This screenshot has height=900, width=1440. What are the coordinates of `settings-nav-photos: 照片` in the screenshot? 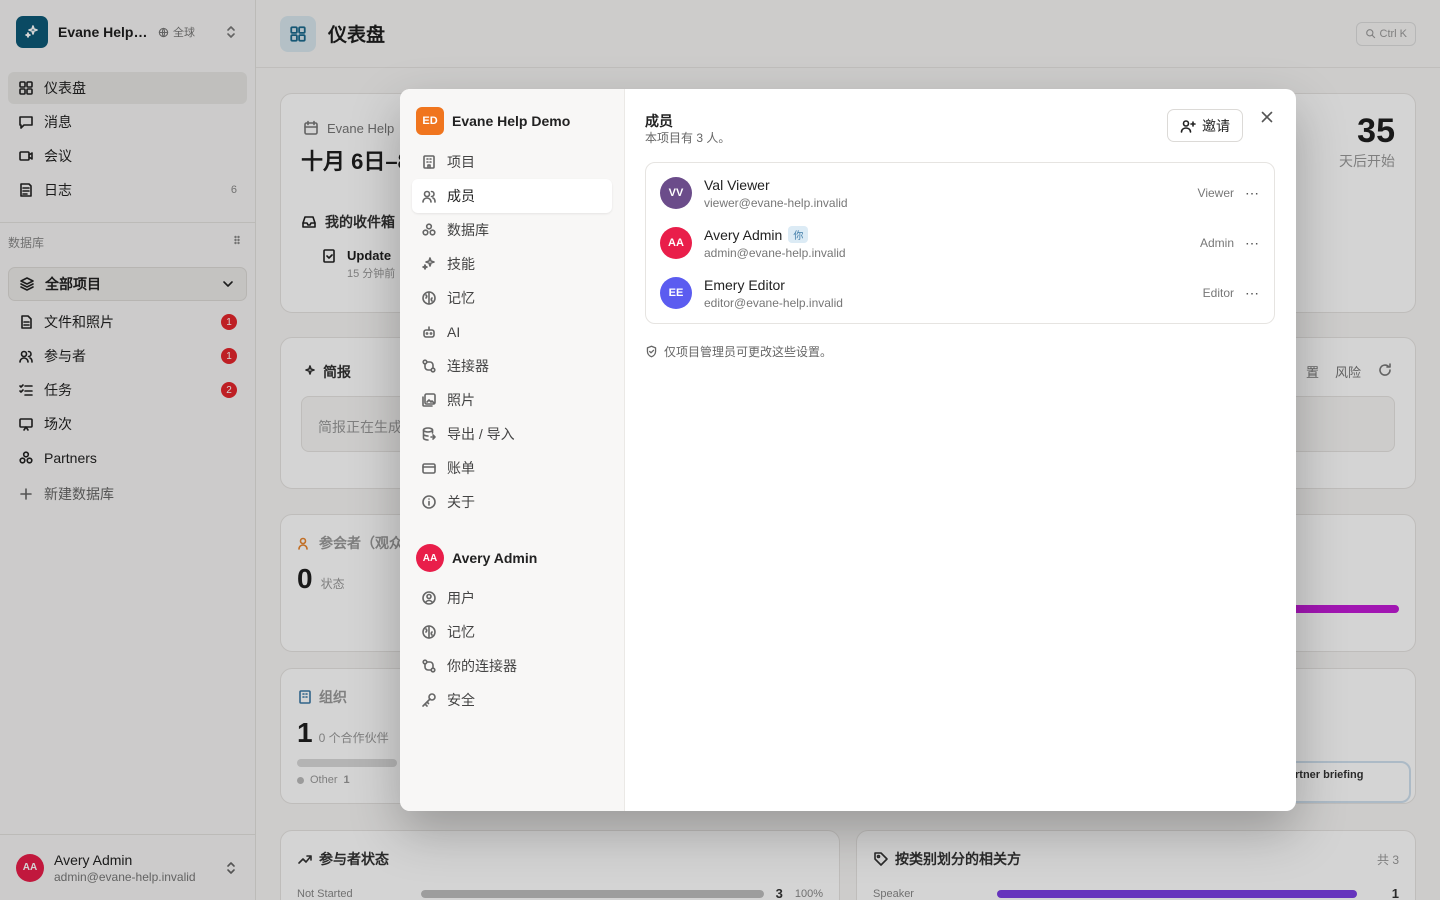 It's located at (512, 400).